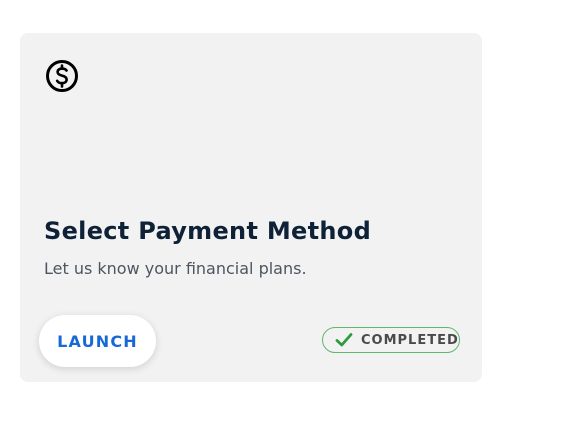  I want to click on card-title: Select Payment Method, so click(208, 231).